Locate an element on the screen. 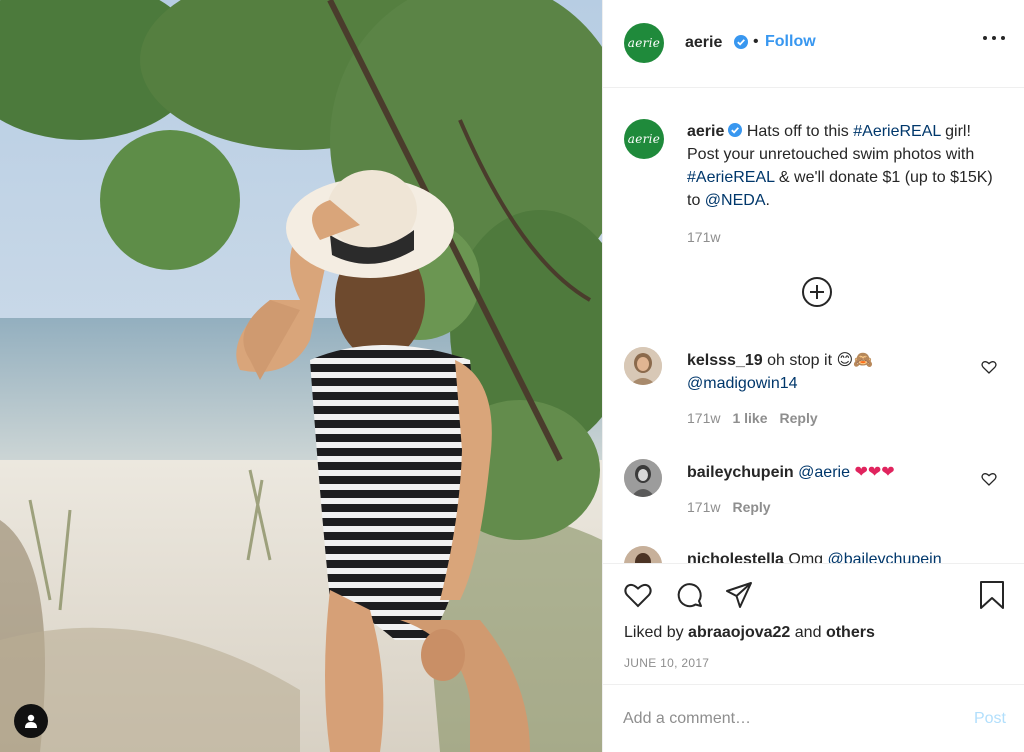  share-icon is located at coordinates (739, 595).